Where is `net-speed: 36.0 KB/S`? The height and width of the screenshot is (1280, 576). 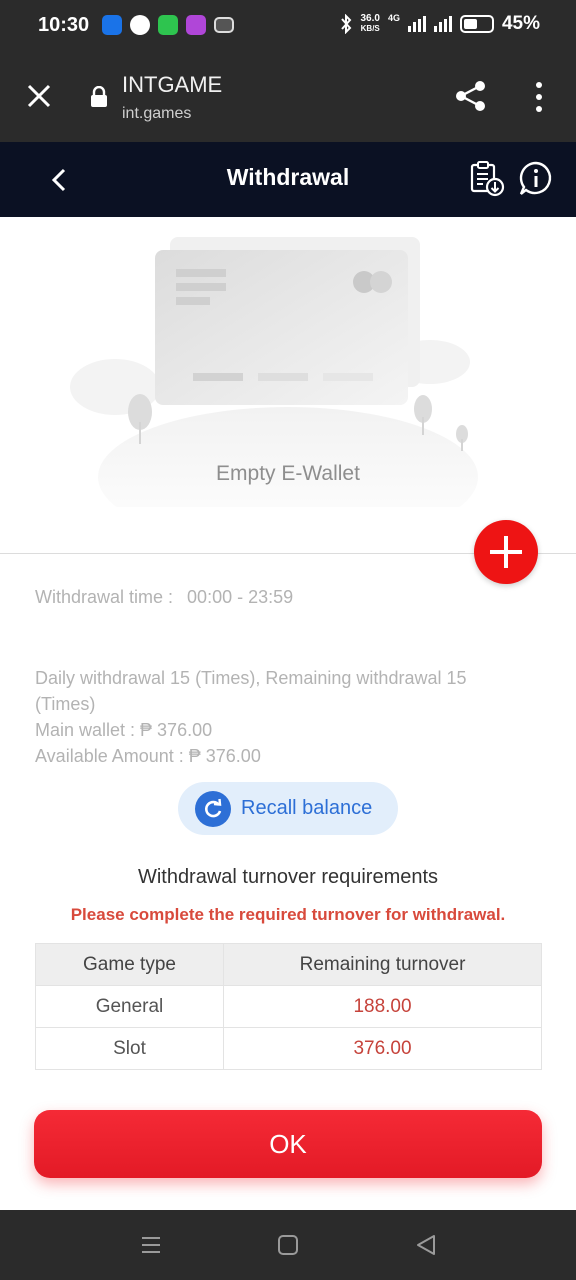 net-speed: 36.0 KB/S is located at coordinates (369, 24).